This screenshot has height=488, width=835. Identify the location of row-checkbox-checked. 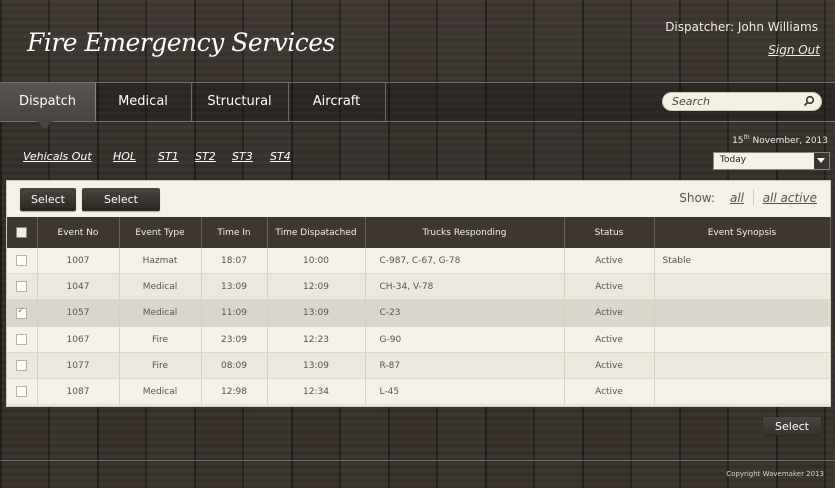
(22, 312).